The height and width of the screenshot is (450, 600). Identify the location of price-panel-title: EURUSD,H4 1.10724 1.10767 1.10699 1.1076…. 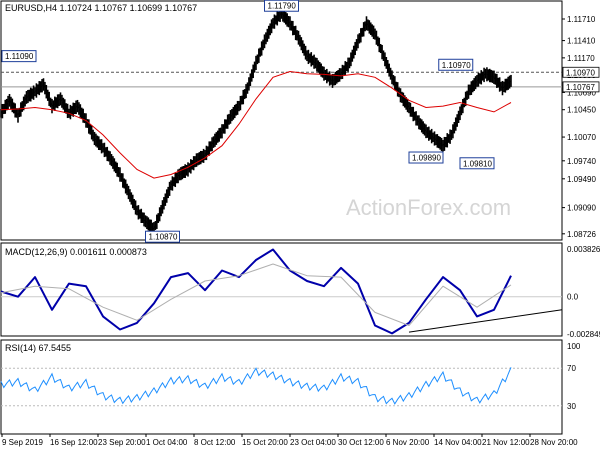
(101, 8).